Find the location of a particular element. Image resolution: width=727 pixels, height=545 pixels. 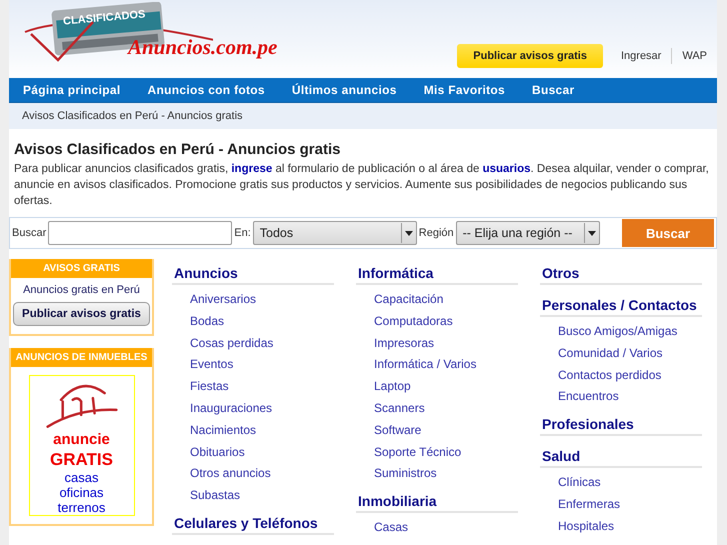

category-link: Computadoras is located at coordinates (437, 321).